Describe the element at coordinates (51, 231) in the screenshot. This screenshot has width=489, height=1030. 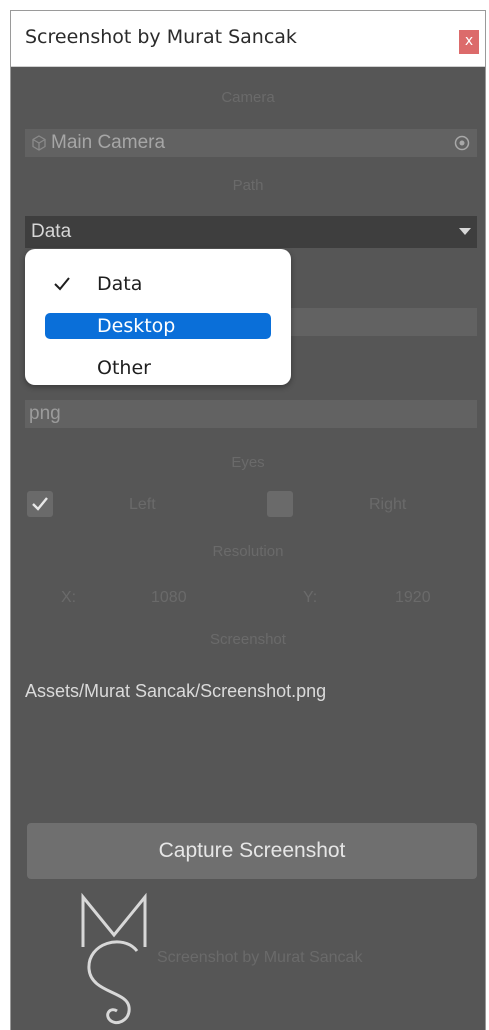
I see `path-selected-value: Data` at that location.